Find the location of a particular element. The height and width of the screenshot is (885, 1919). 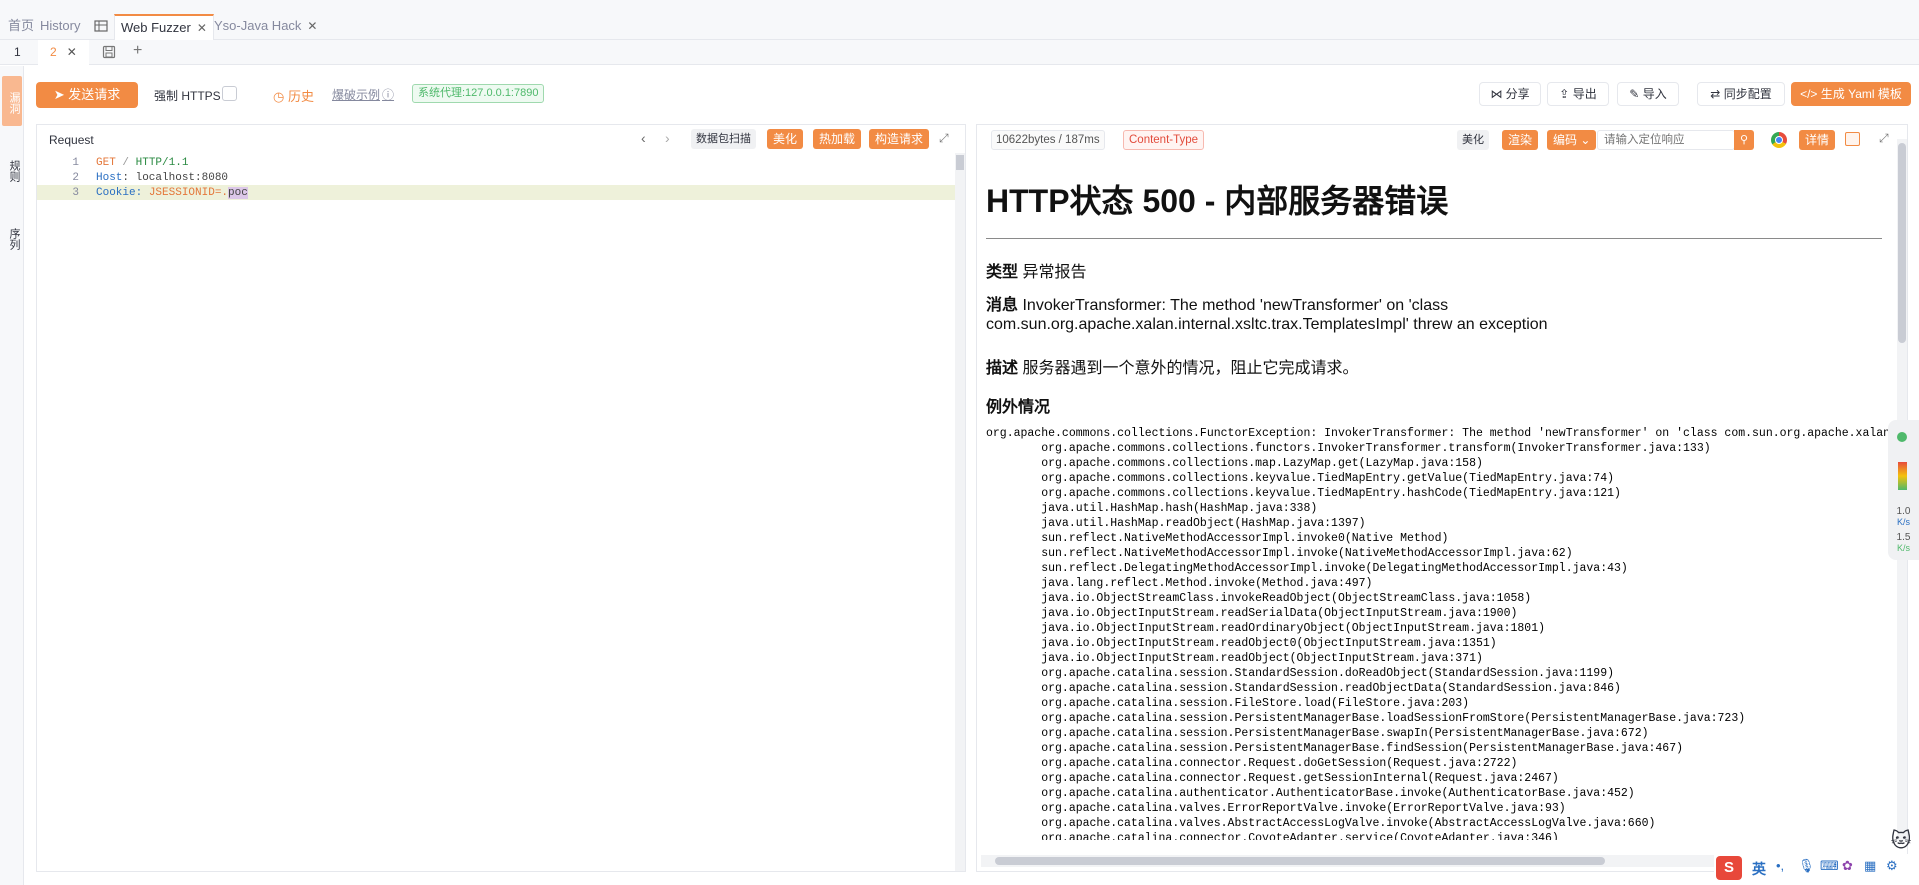

share-button: ⋈ 分享 is located at coordinates (1510, 94).